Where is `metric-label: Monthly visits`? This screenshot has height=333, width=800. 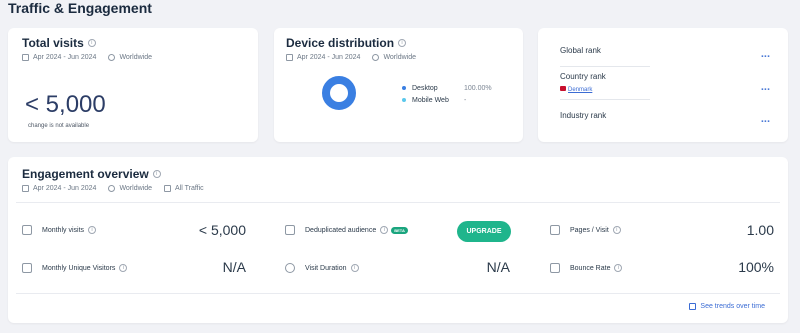 metric-label: Monthly visits is located at coordinates (63, 230).